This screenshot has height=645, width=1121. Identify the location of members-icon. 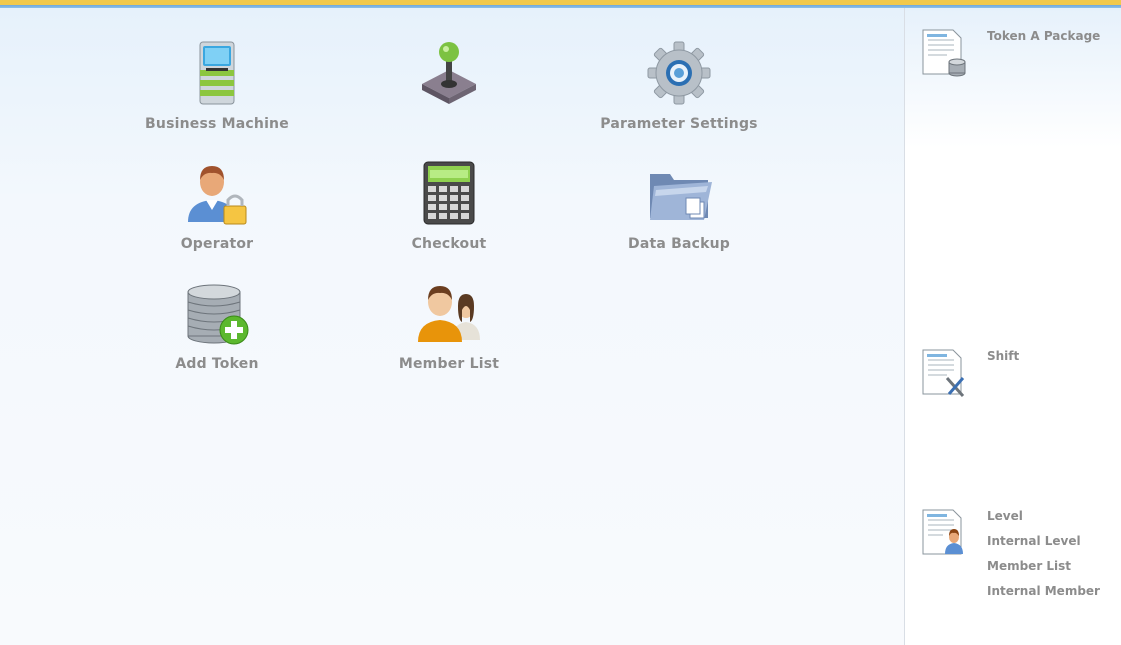
(449, 314).